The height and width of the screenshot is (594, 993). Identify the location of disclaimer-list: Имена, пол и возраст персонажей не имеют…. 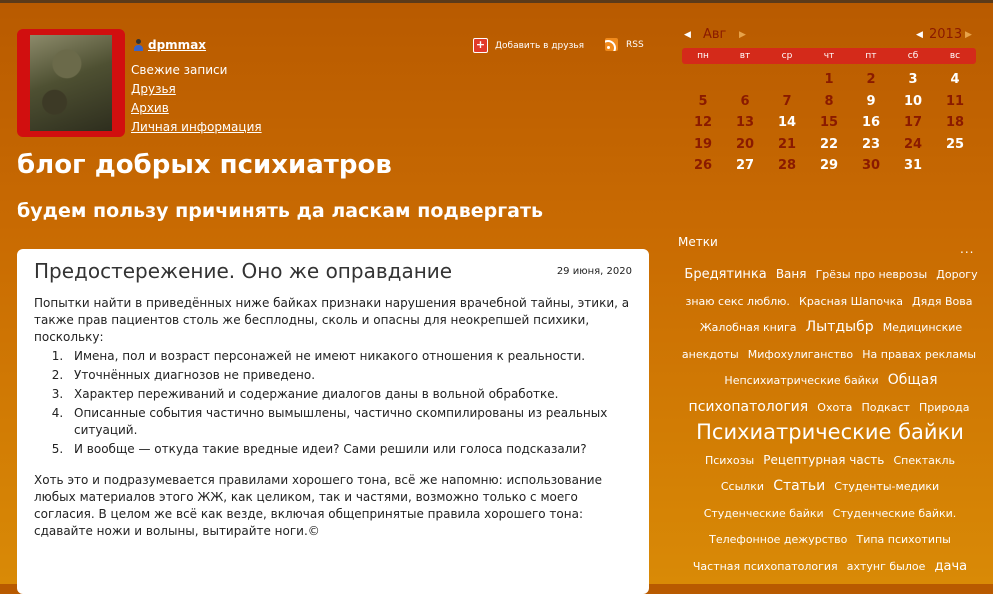
(334, 403).